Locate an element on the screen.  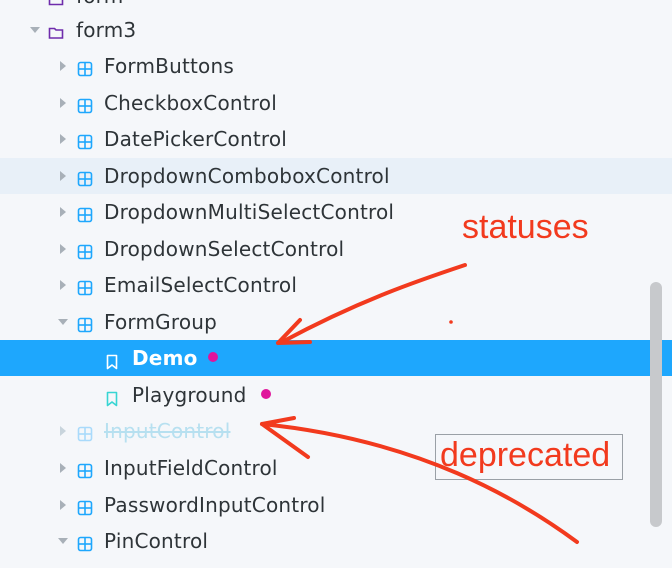
tree-item-label: InputFieldControl is located at coordinates (191, 468).